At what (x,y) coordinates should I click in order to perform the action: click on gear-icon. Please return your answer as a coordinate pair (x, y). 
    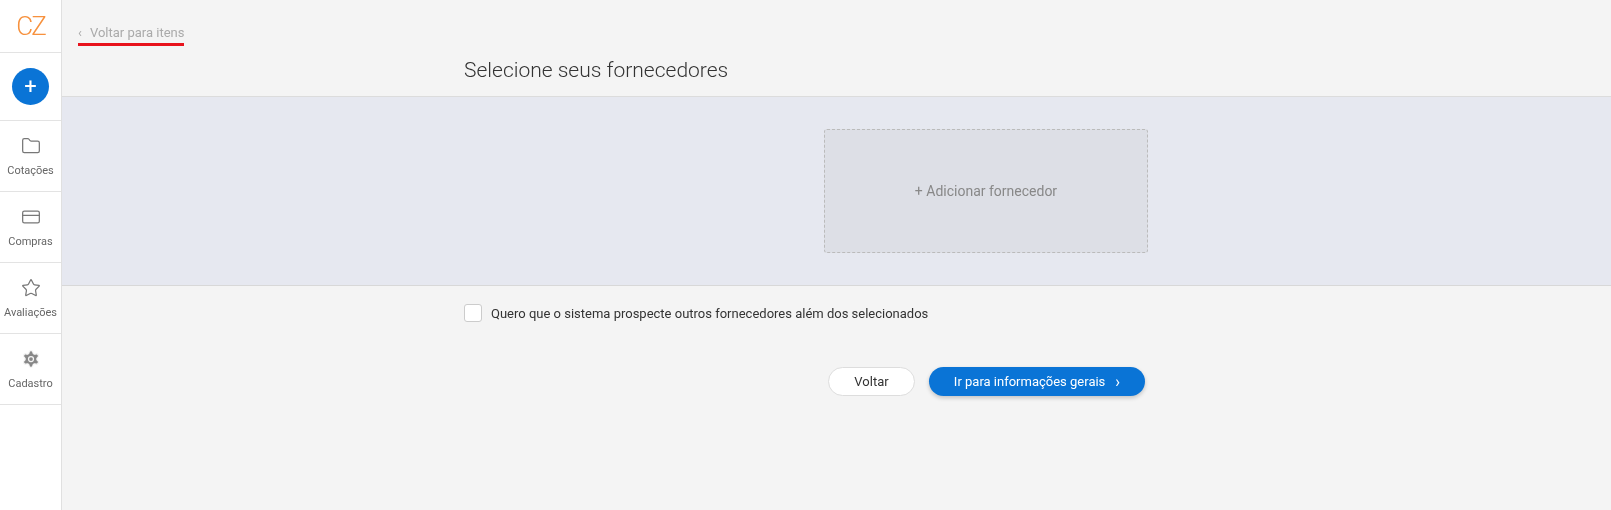
    Looking at the image, I should click on (30, 358).